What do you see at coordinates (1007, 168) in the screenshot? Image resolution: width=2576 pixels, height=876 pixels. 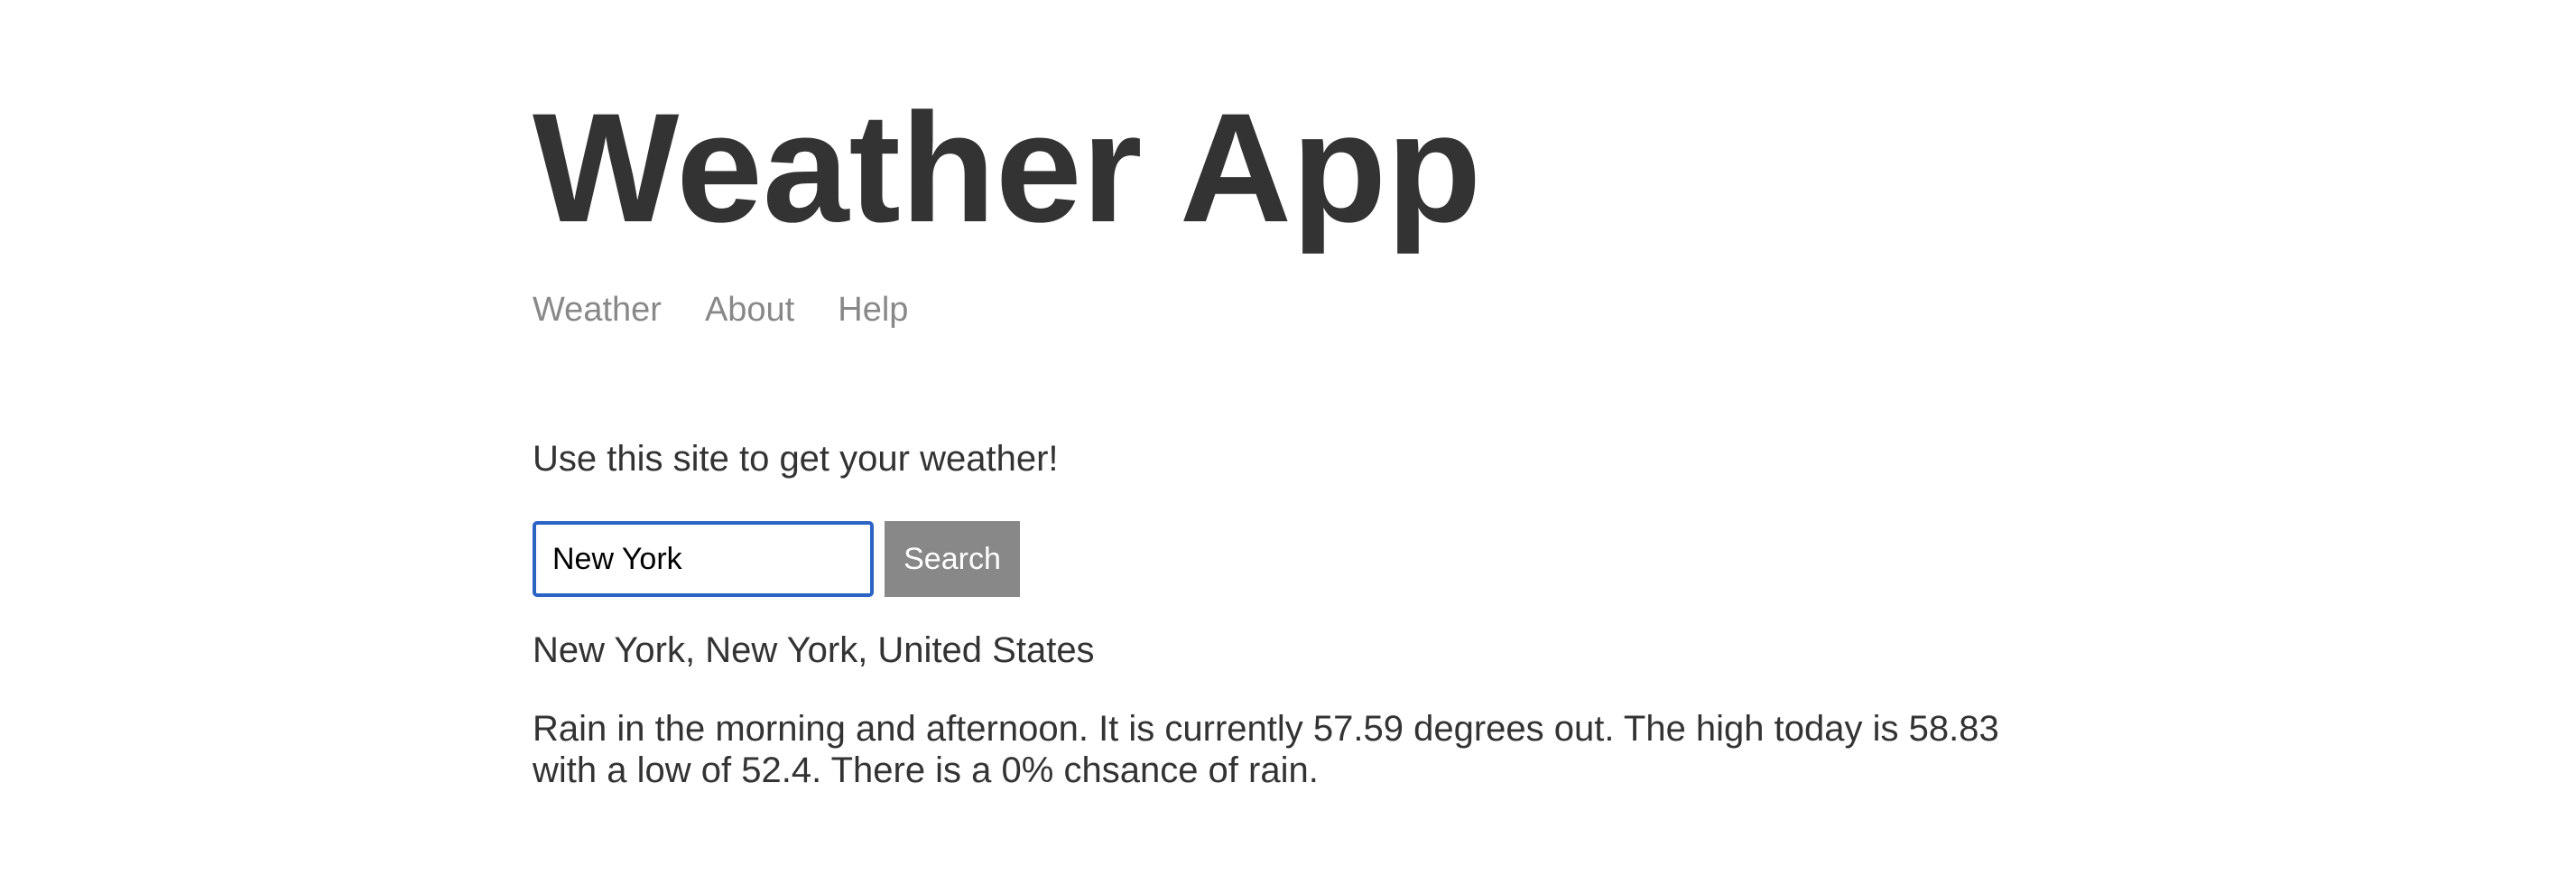 I see `page-title: Weather App` at bounding box center [1007, 168].